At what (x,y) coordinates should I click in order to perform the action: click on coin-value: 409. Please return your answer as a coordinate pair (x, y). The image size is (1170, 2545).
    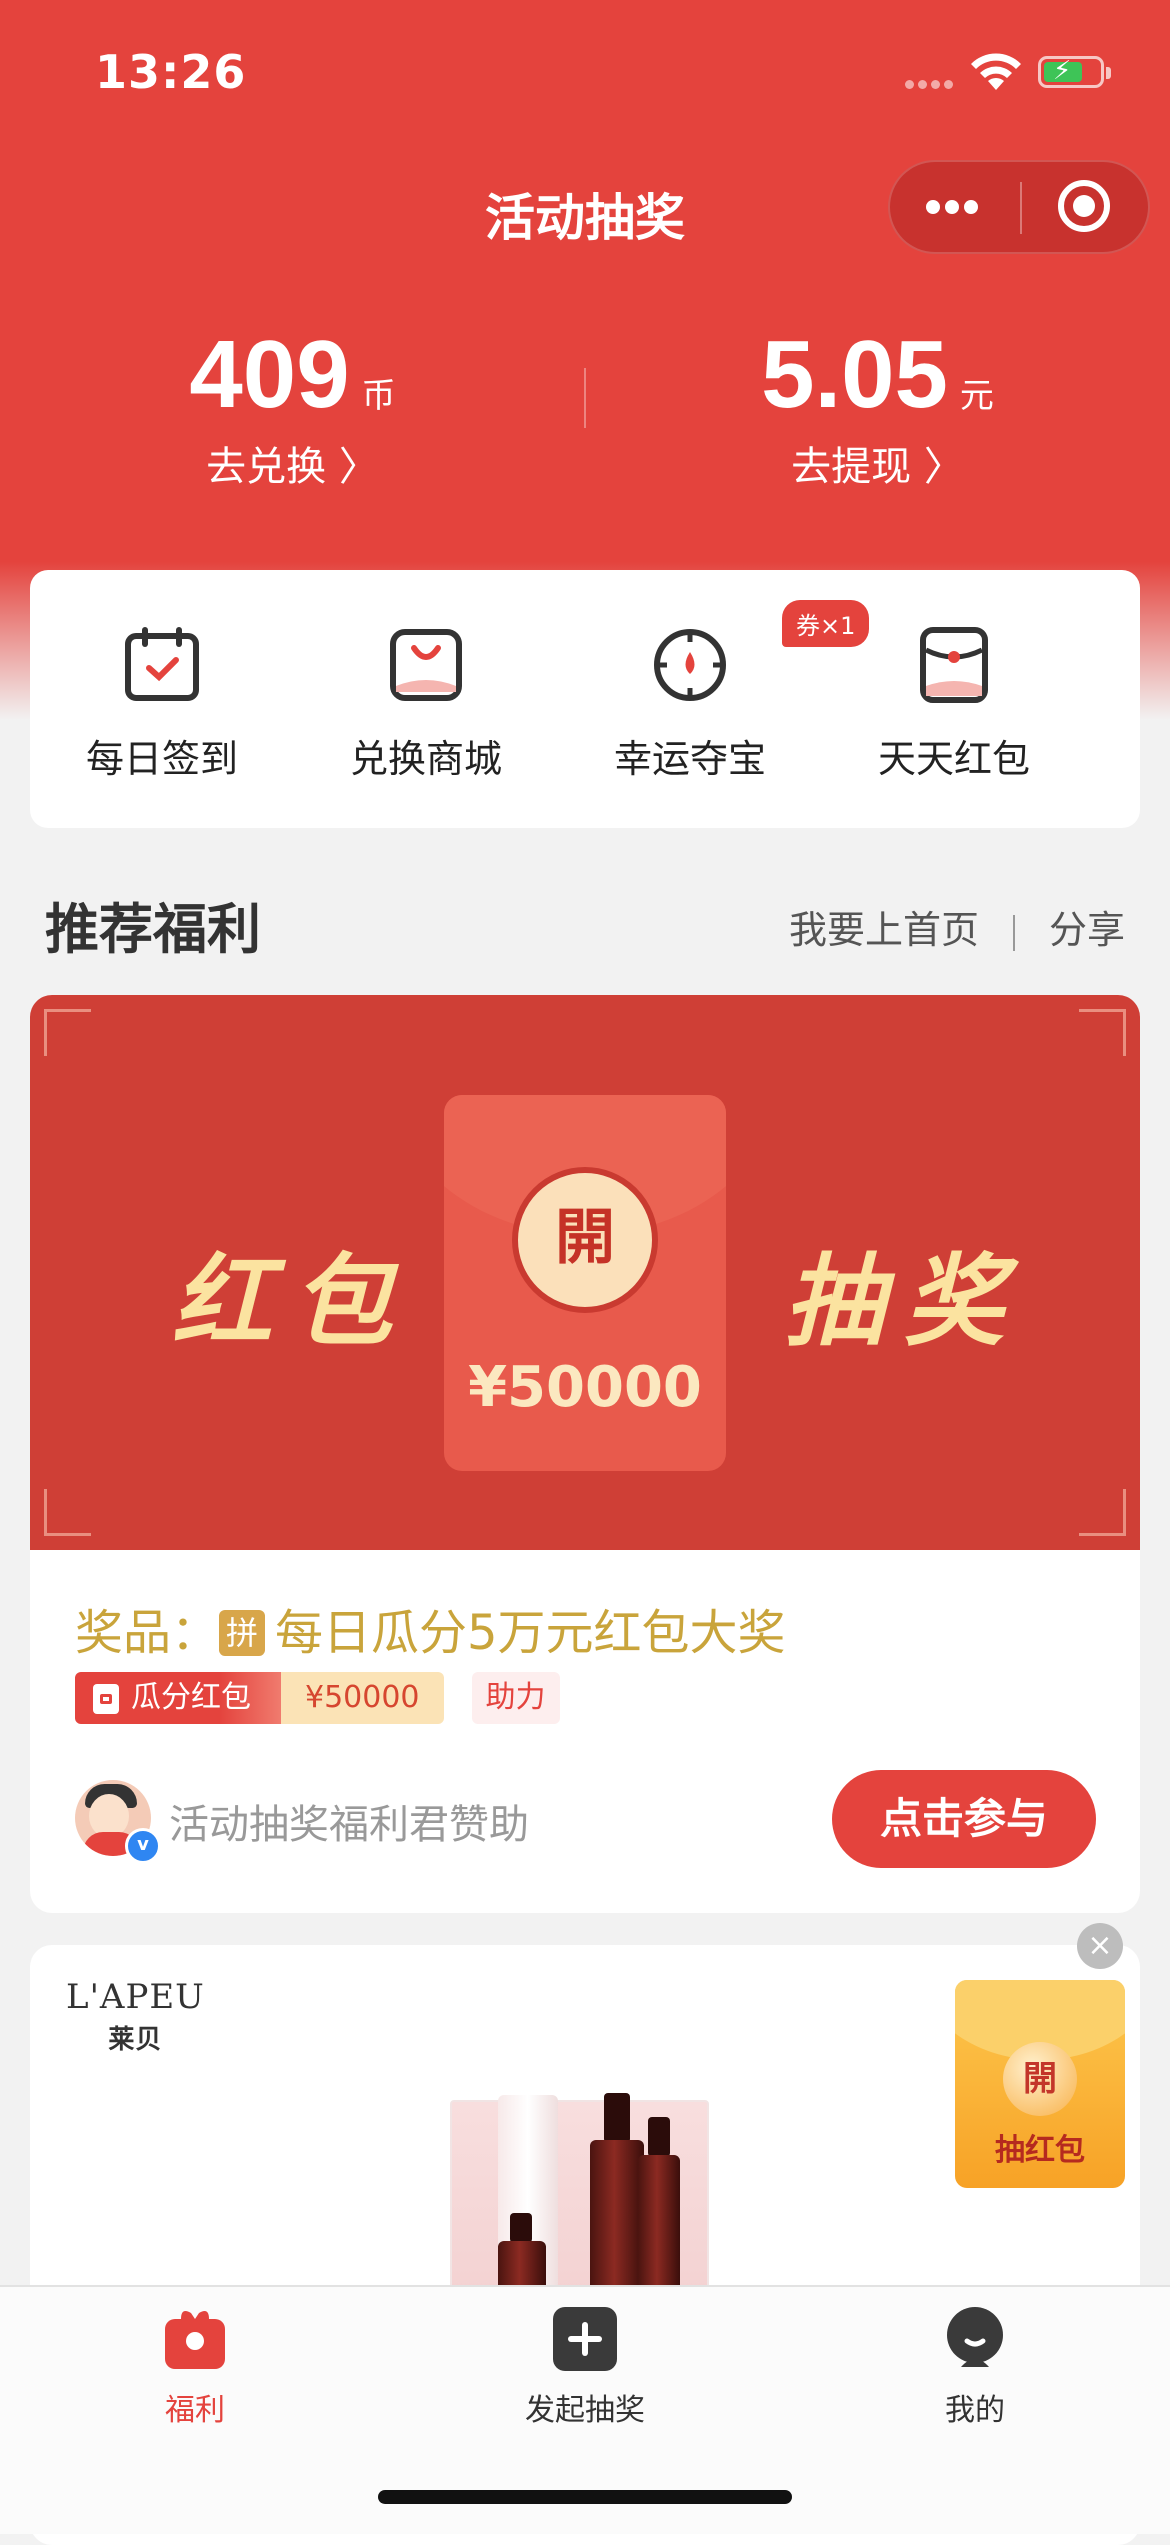
    Looking at the image, I should click on (269, 374).